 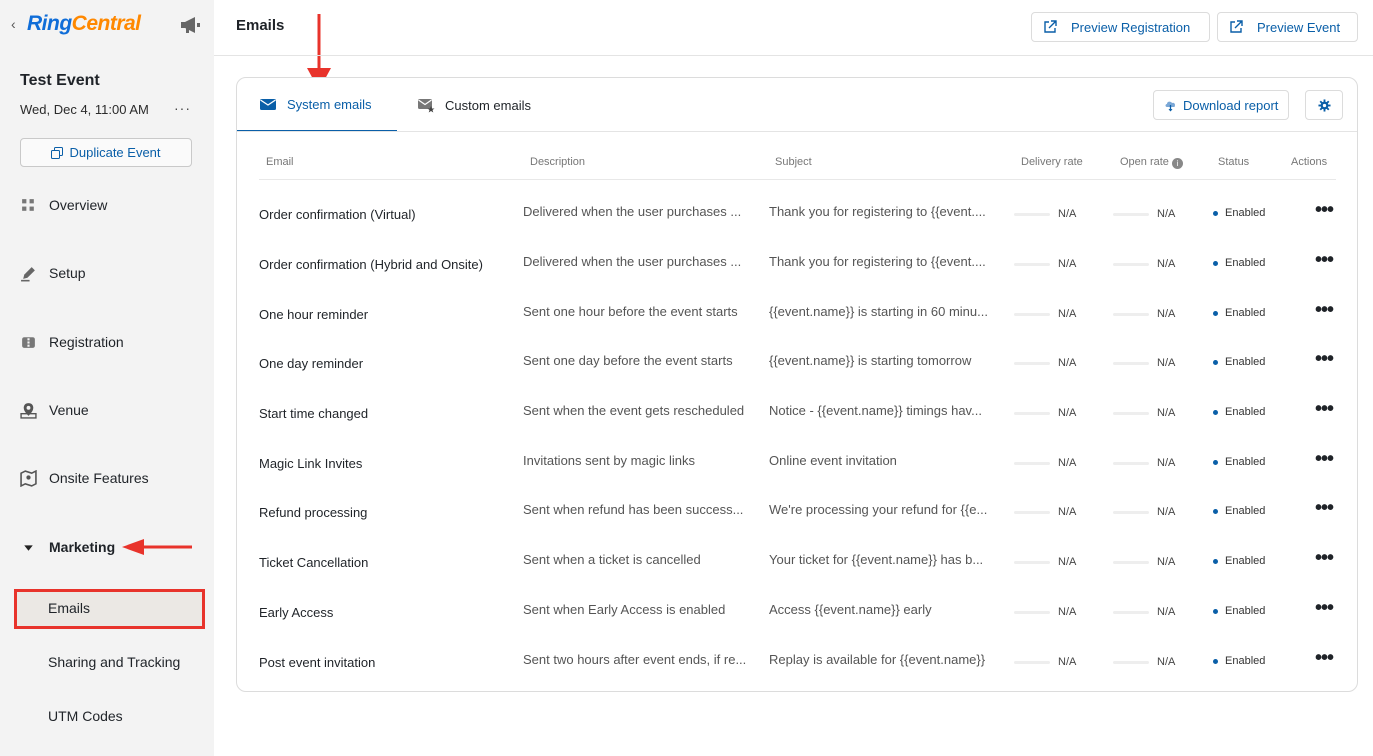 What do you see at coordinates (28, 204) in the screenshot?
I see `grid-icon` at bounding box center [28, 204].